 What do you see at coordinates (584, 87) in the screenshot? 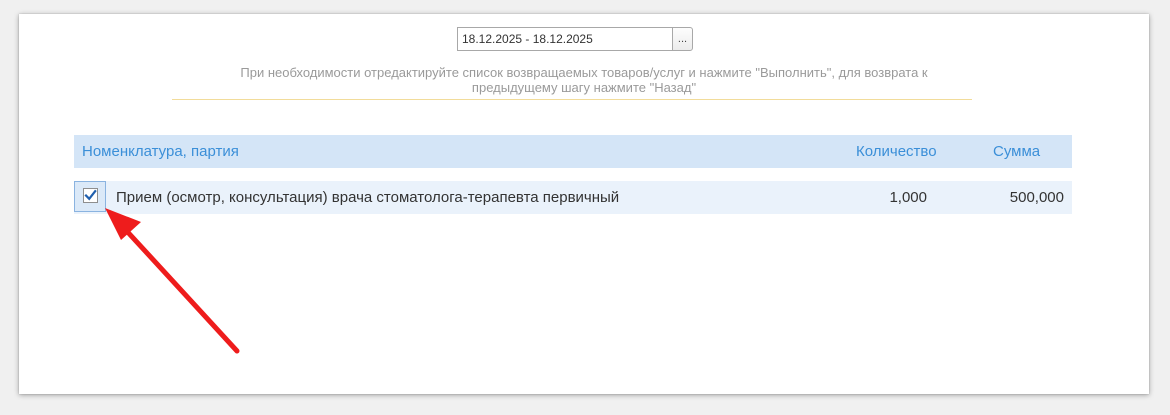
I see `instruction-line-2: предыдущему шагу нажмите "Назад"` at bounding box center [584, 87].